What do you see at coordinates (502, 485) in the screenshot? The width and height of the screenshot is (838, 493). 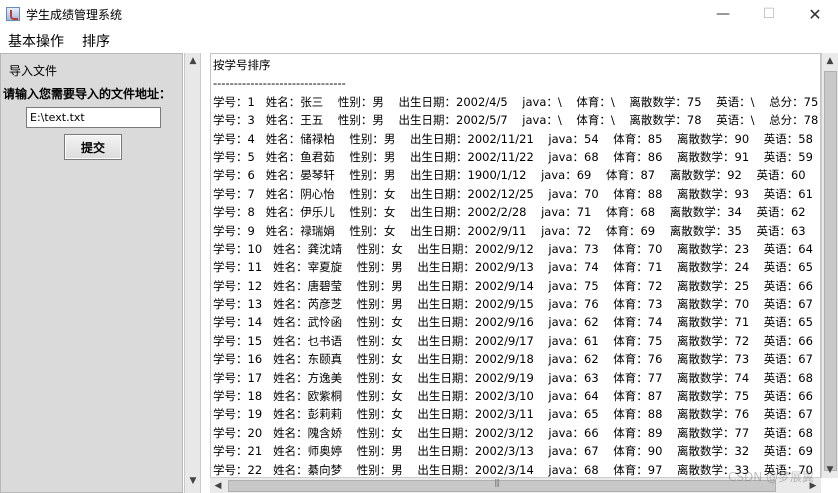 I see `horizontal-scroll-thumb` at bounding box center [502, 485].